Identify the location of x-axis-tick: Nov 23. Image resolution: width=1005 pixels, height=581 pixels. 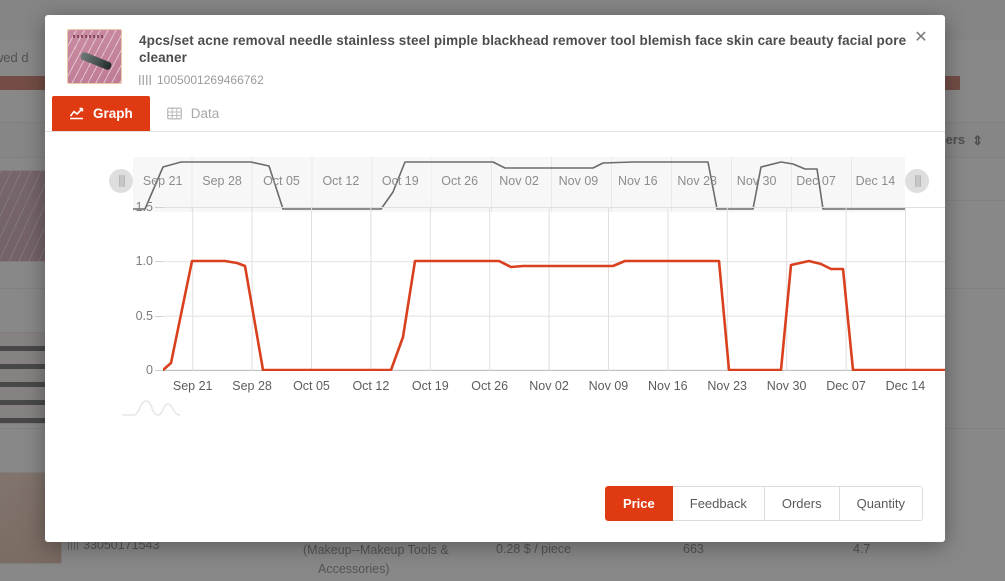
(727, 386).